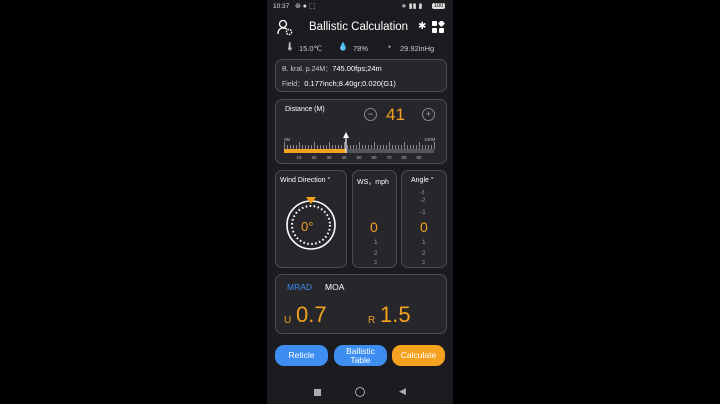  I want to click on ruler-tick-label: 60, so click(374, 157).